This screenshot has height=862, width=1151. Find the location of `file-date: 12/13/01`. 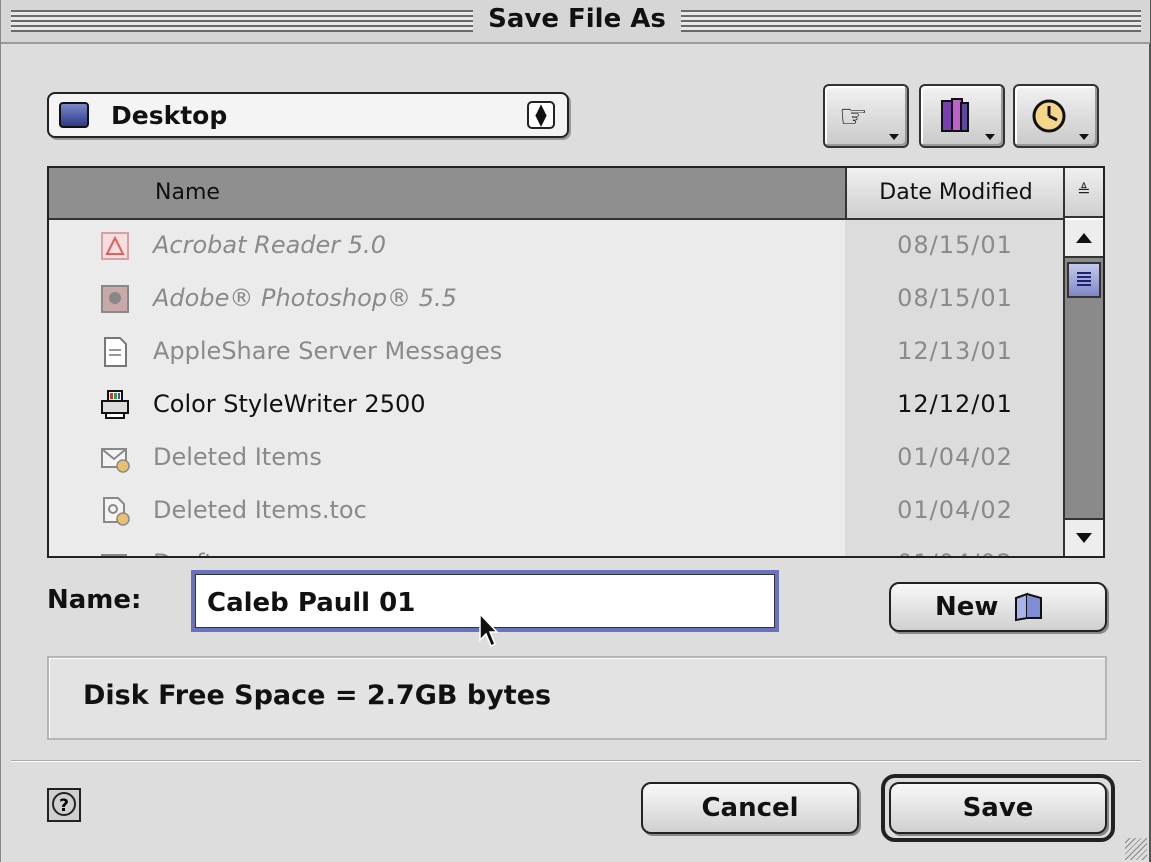

file-date: 12/13/01 is located at coordinates (955, 351).